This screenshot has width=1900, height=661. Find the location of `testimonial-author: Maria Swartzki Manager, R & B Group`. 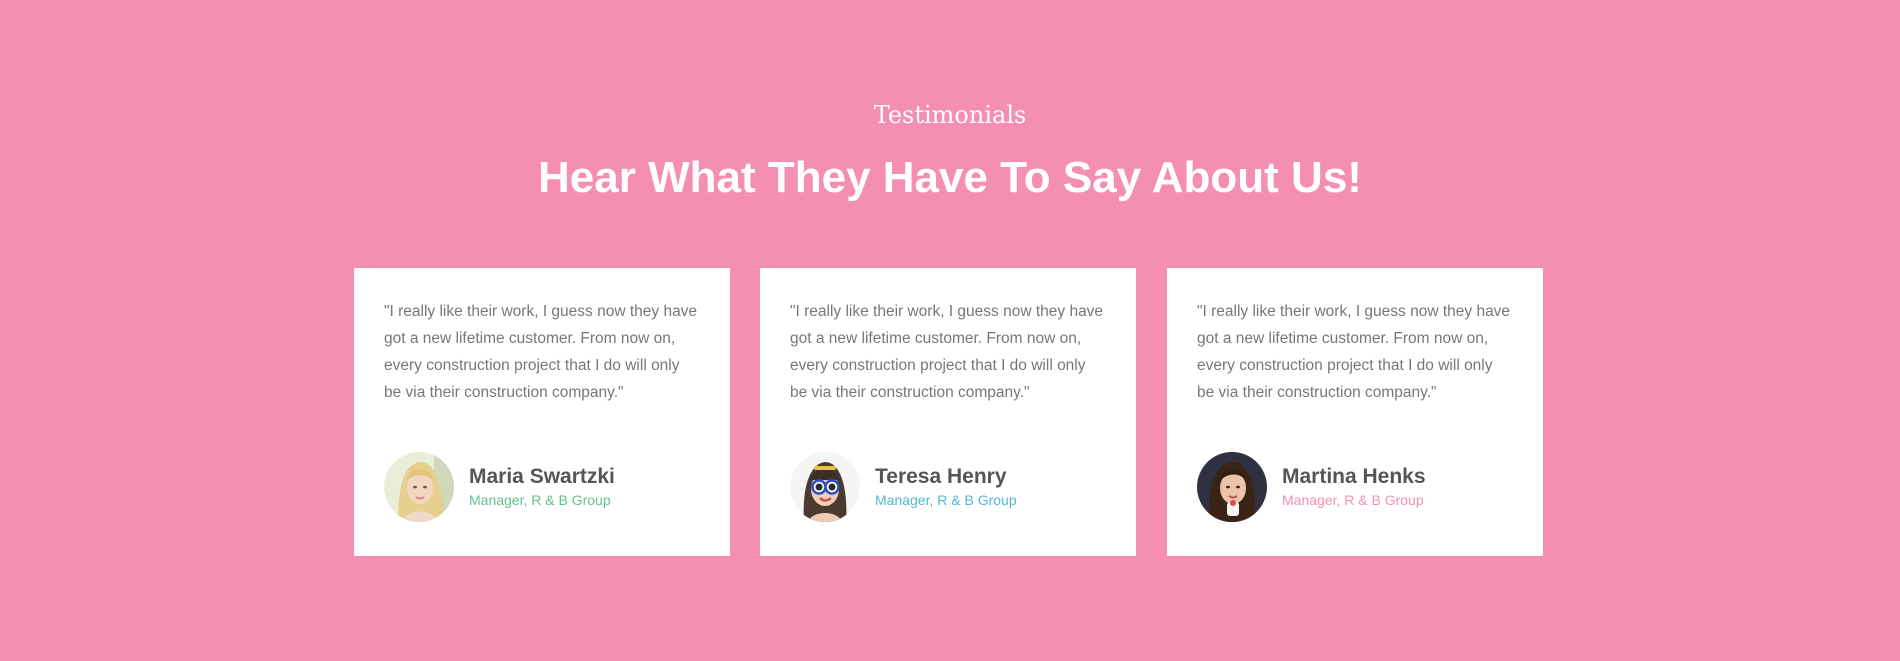

testimonial-author: Maria Swartzki Manager, R & B Group is located at coordinates (544, 487).